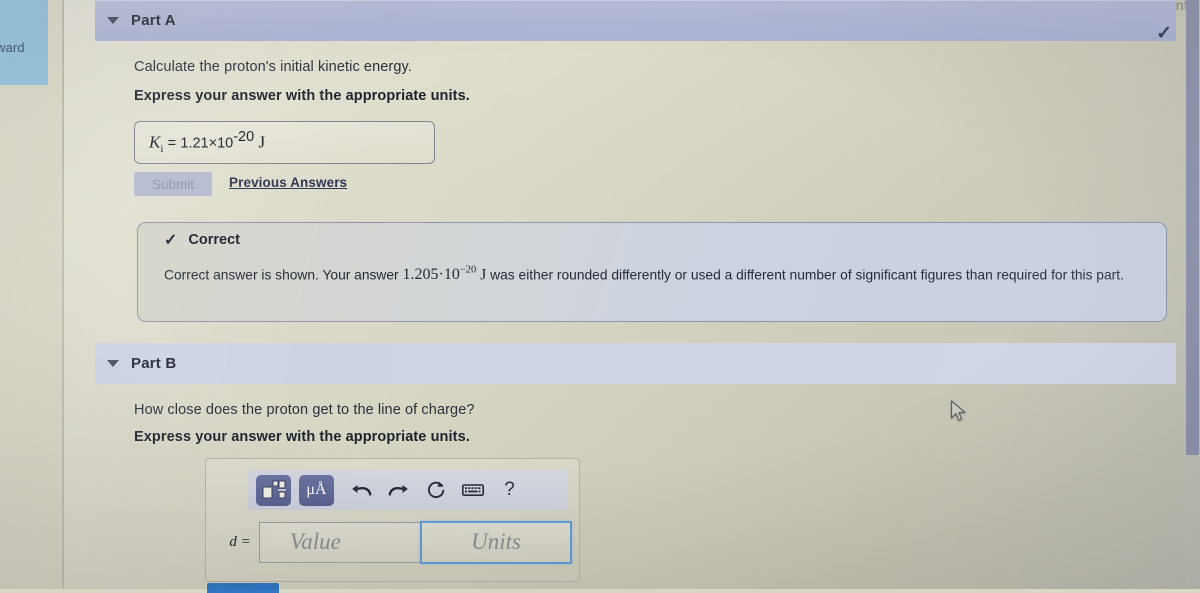 This screenshot has width=1200, height=593. Describe the element at coordinates (468, 270) in the screenshot. I see `feedback-value-exponent: −20` at that location.